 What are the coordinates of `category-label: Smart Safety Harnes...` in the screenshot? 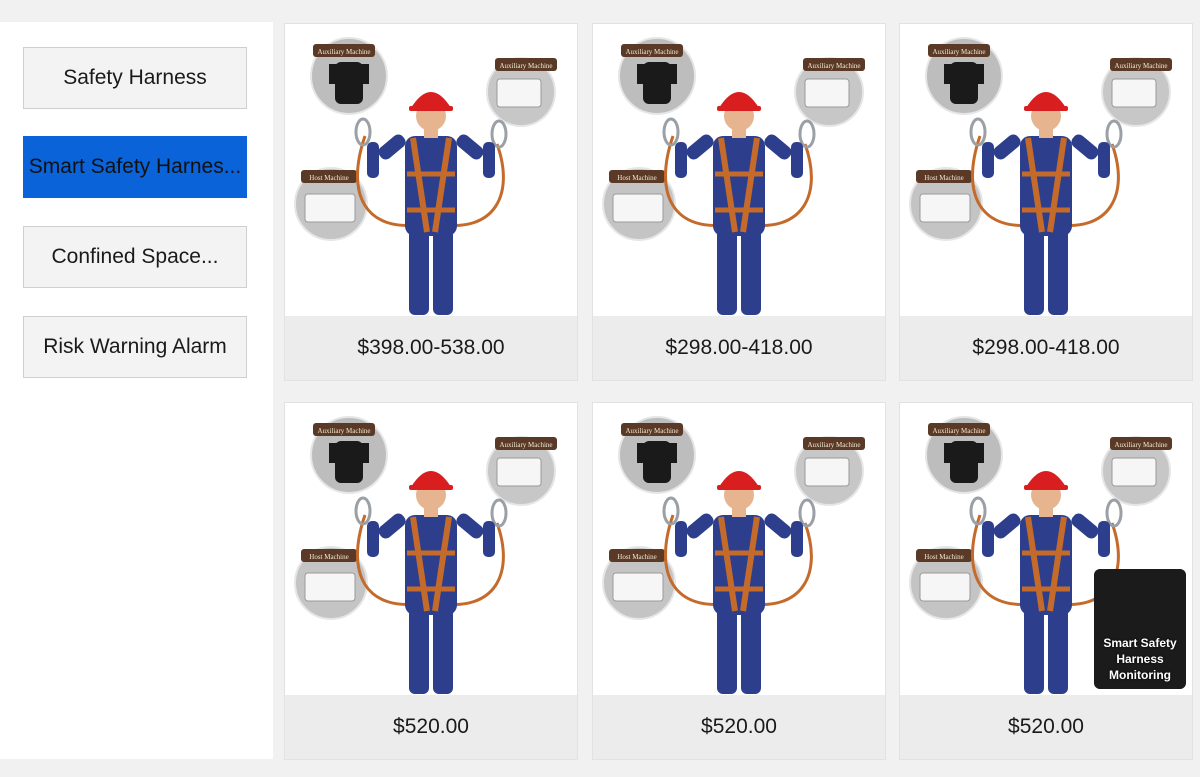 It's located at (135, 166).